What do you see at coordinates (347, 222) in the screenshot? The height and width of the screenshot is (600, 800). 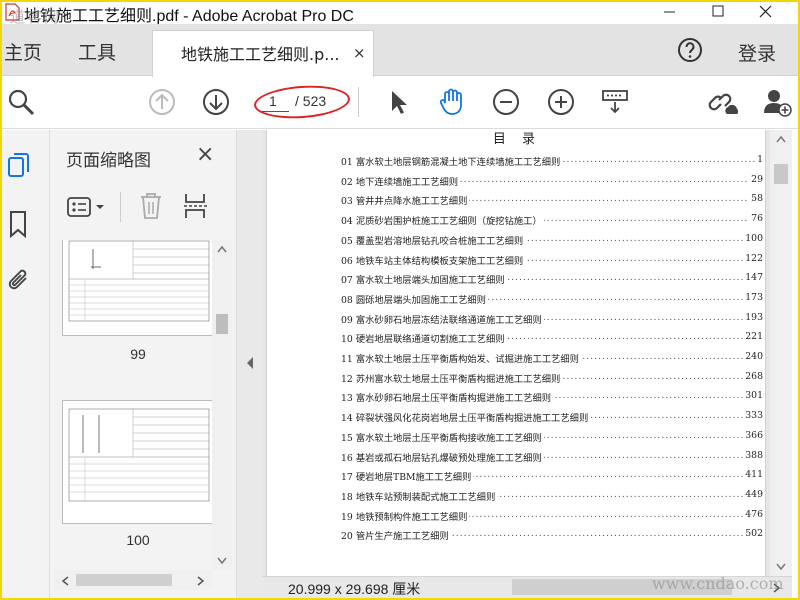 I see `toc-entry-number: 04` at bounding box center [347, 222].